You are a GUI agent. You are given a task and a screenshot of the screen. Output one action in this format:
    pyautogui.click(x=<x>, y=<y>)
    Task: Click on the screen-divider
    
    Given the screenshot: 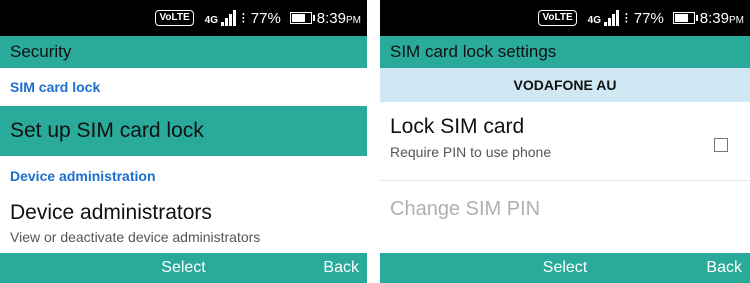 What is the action you would take?
    pyautogui.click(x=373, y=141)
    